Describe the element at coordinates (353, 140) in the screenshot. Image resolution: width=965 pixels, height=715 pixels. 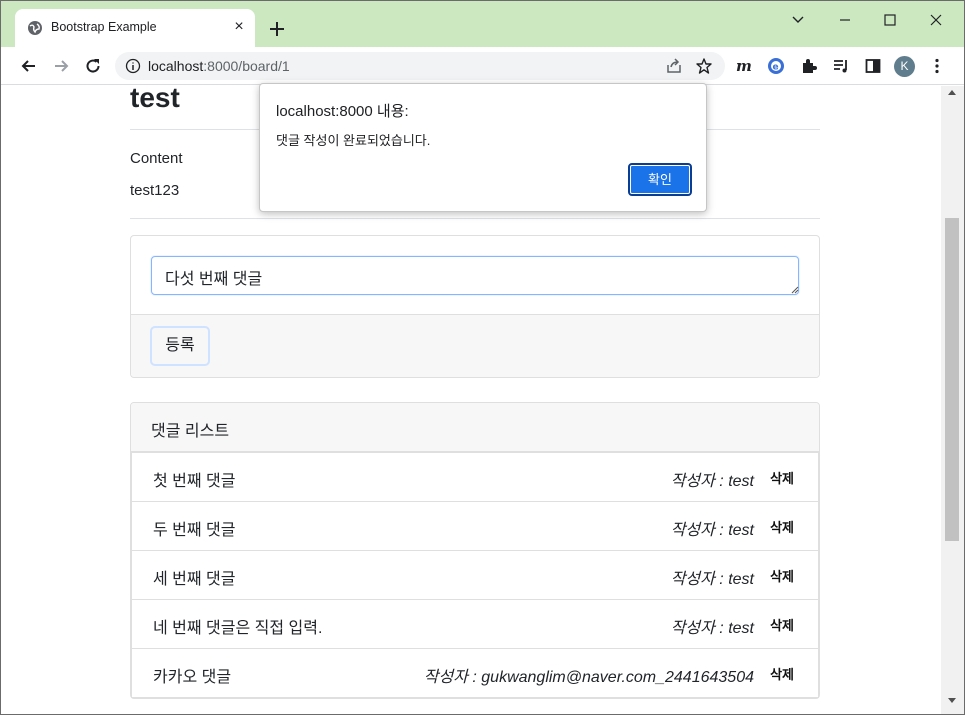
I see `alert-message: 댓글 작성이 완료되었습니다.` at that location.